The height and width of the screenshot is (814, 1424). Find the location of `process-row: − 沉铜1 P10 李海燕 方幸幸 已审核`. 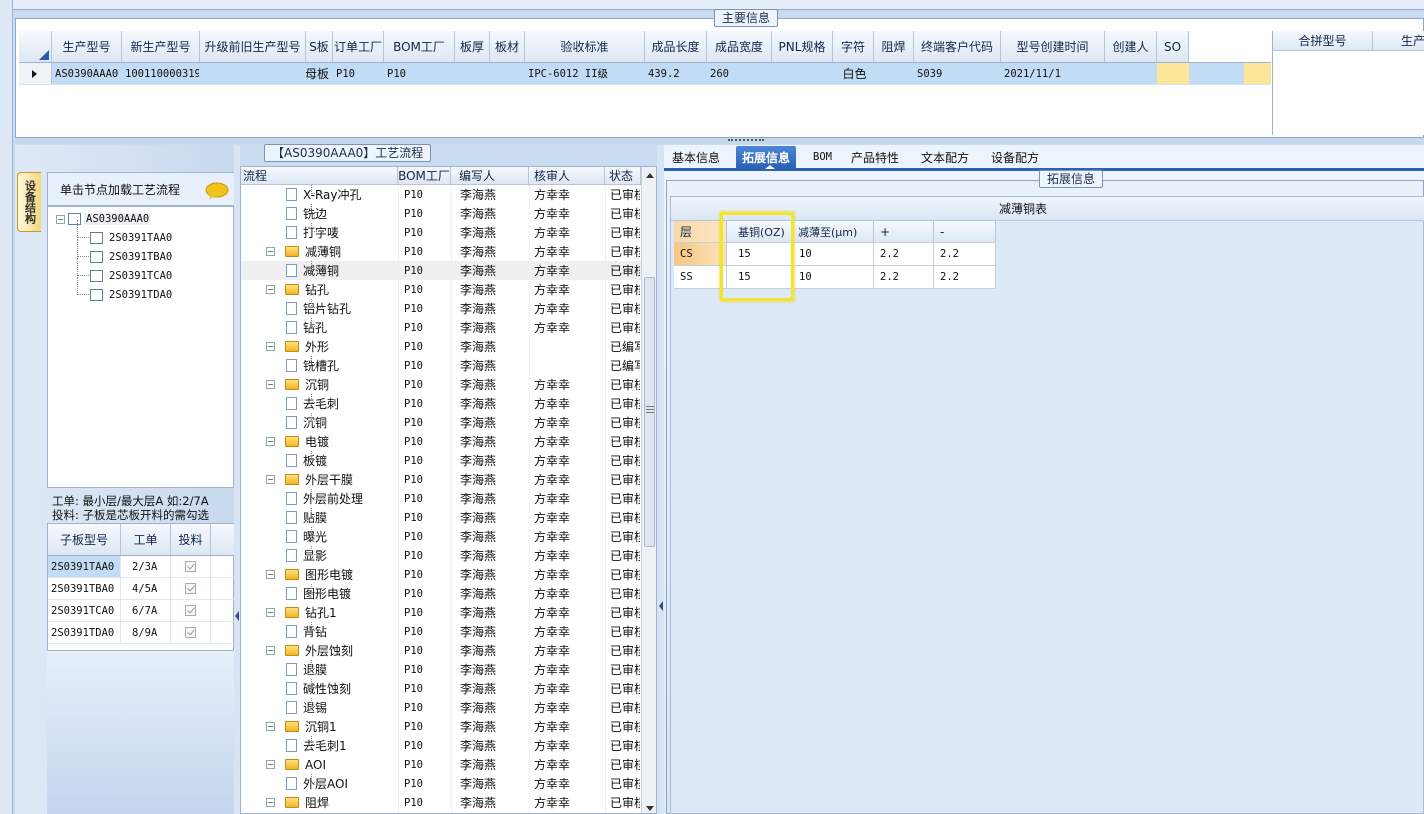

process-row: − 沉铜1 P10 李海燕 方幸幸 已审核 is located at coordinates (441, 726).